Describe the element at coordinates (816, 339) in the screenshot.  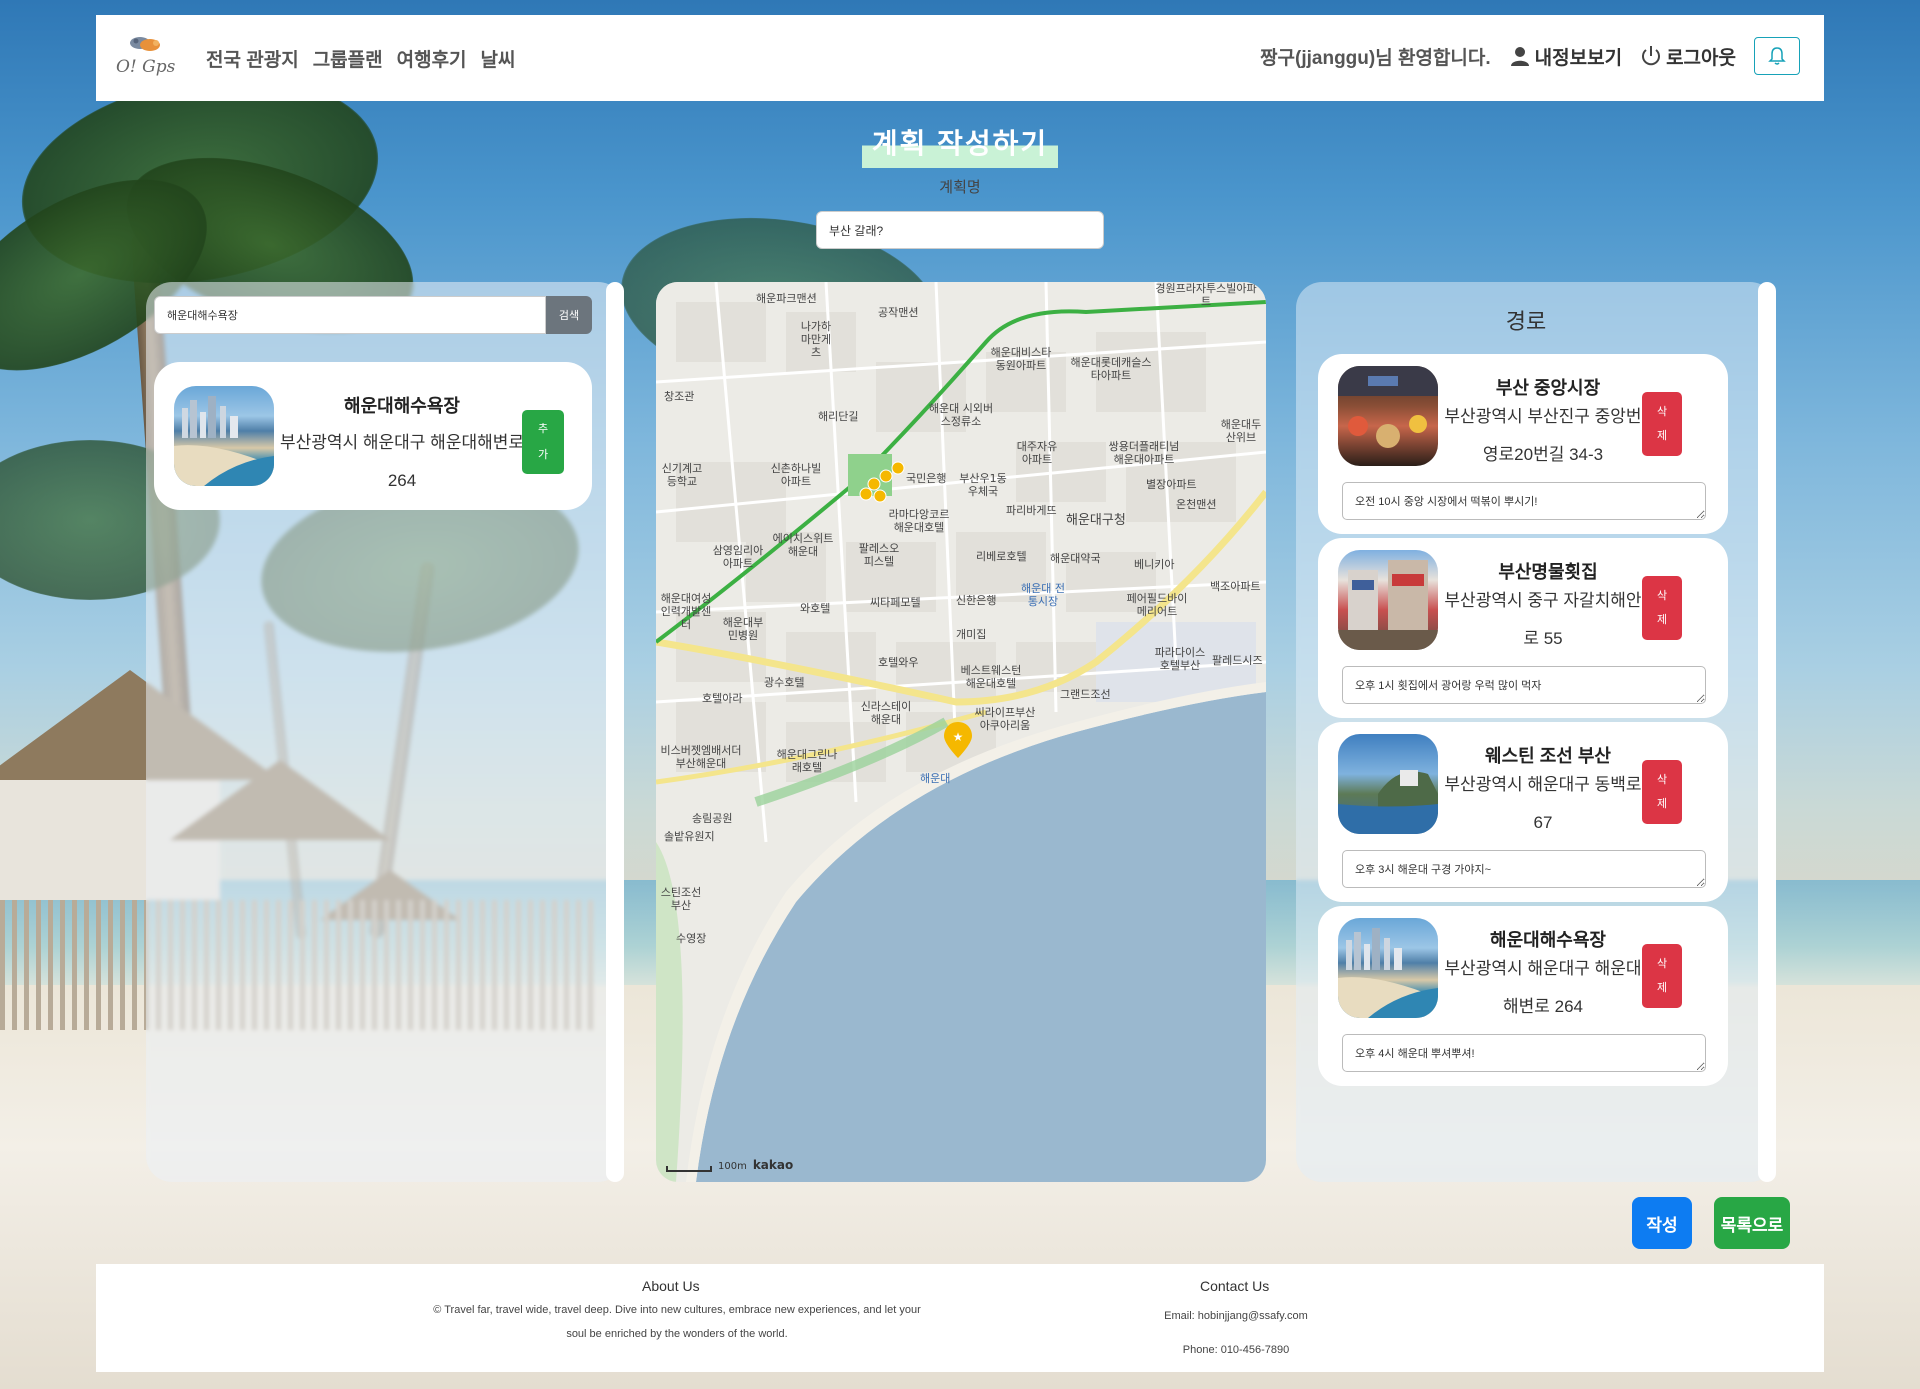
I see `map-label: 나가하마만게츠` at that location.